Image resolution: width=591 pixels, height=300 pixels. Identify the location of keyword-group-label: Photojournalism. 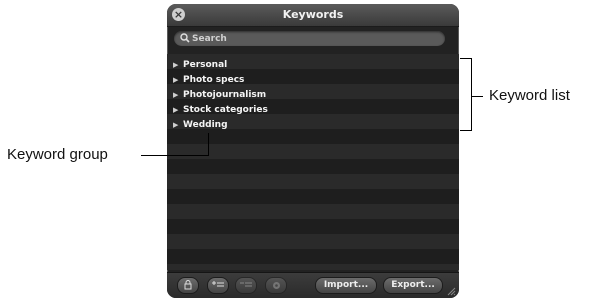
(225, 95).